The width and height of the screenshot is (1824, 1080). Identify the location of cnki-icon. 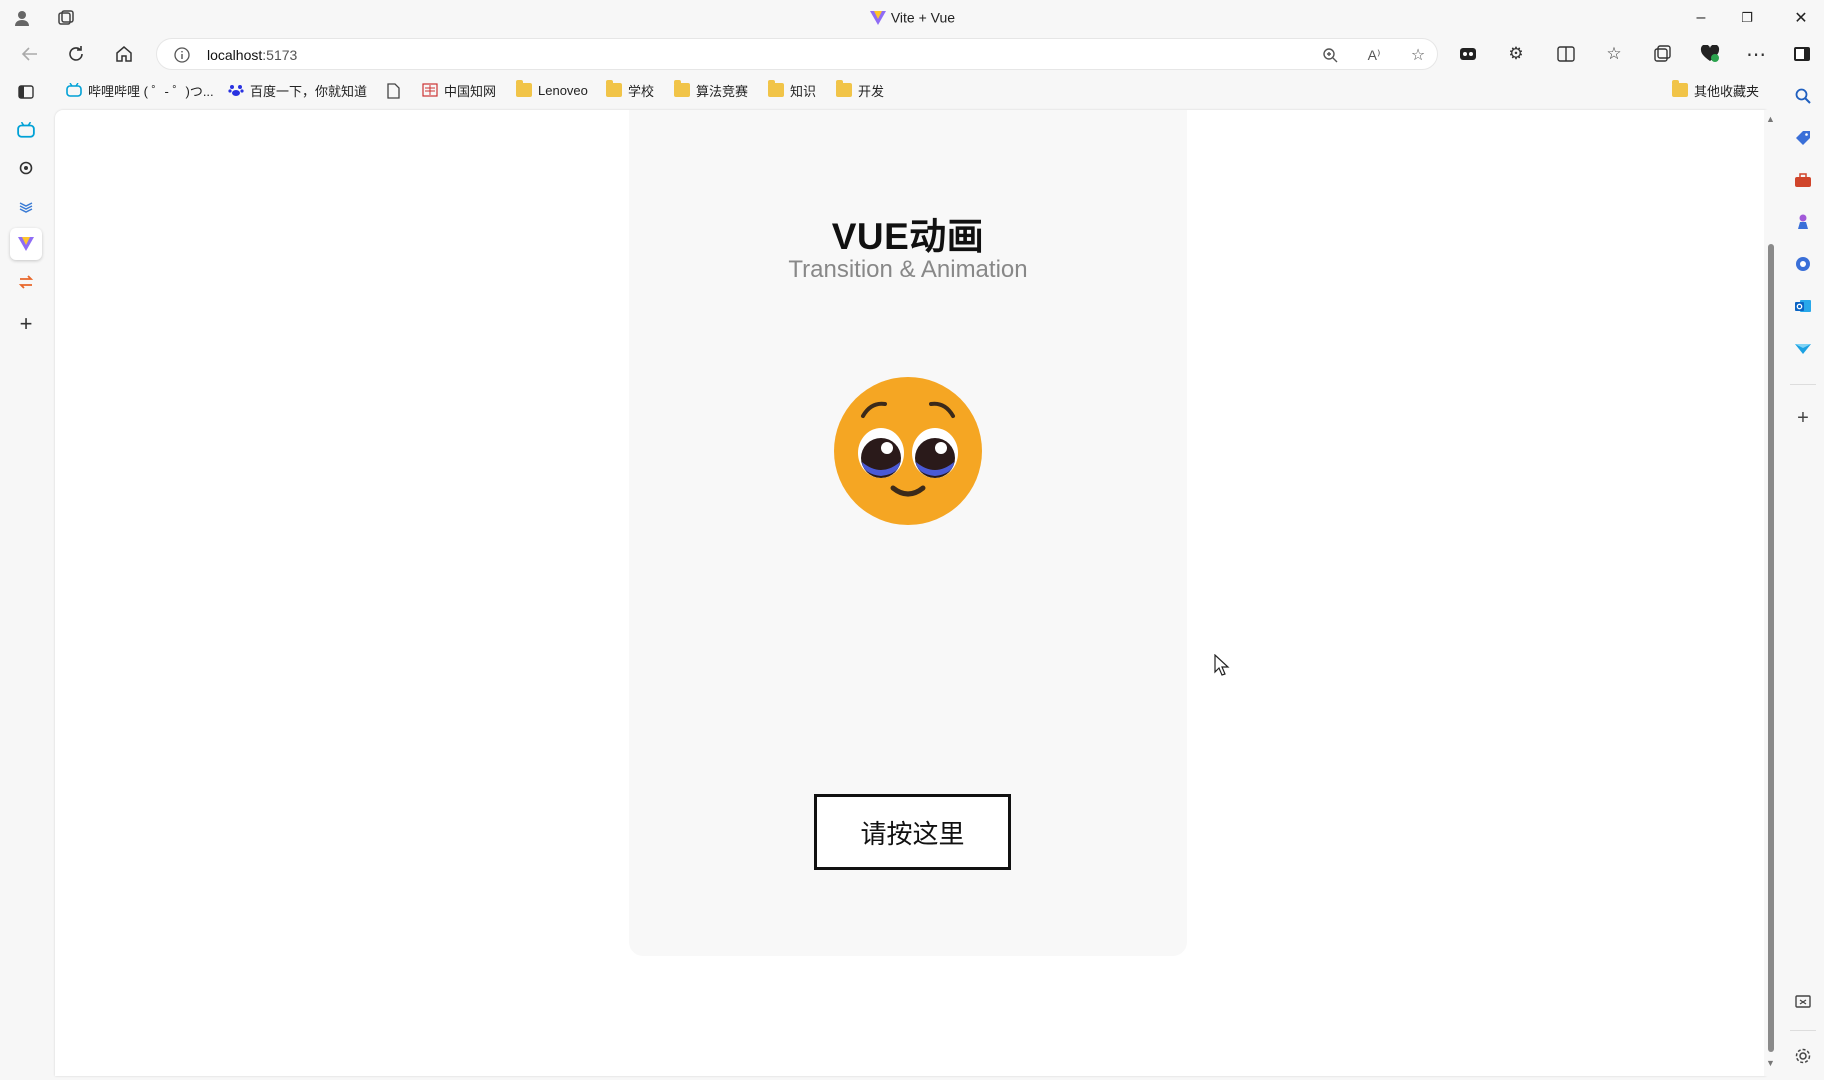
(430, 90).